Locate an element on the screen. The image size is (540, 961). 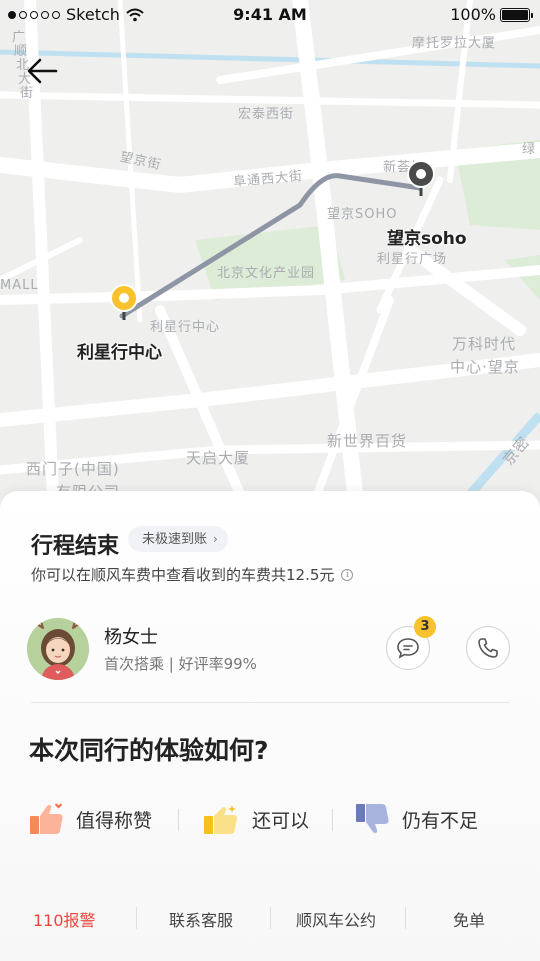
map-label: 宏泰西街 is located at coordinates (266, 114).